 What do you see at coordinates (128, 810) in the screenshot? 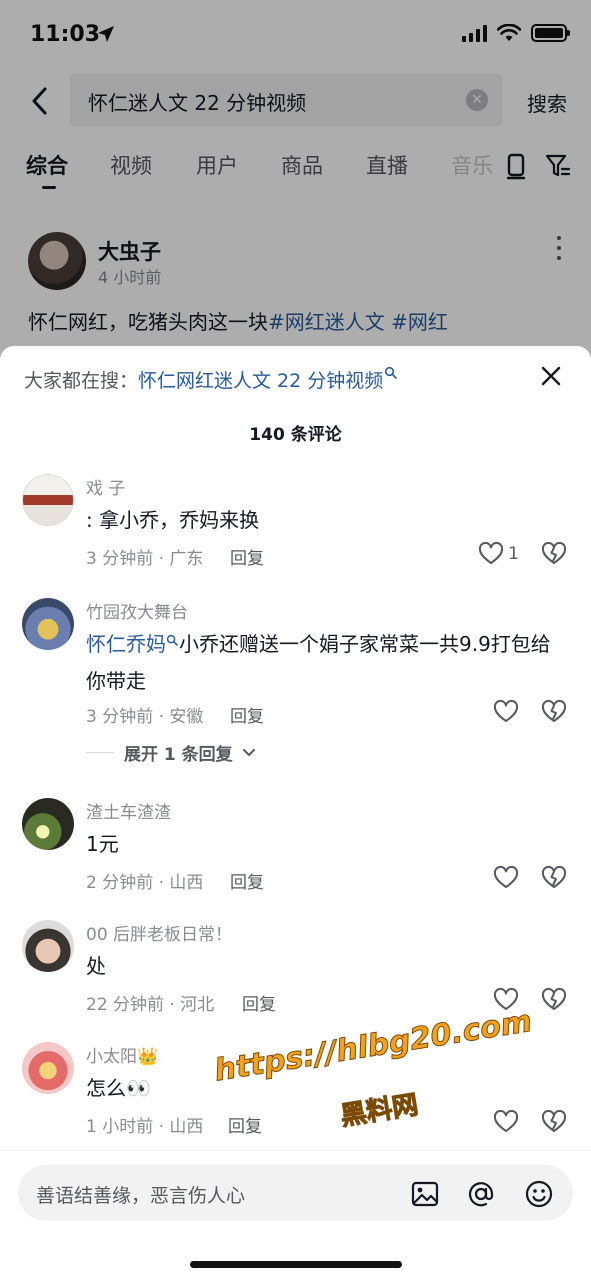
I see `commenter-name: 渣土车渣渣` at bounding box center [128, 810].